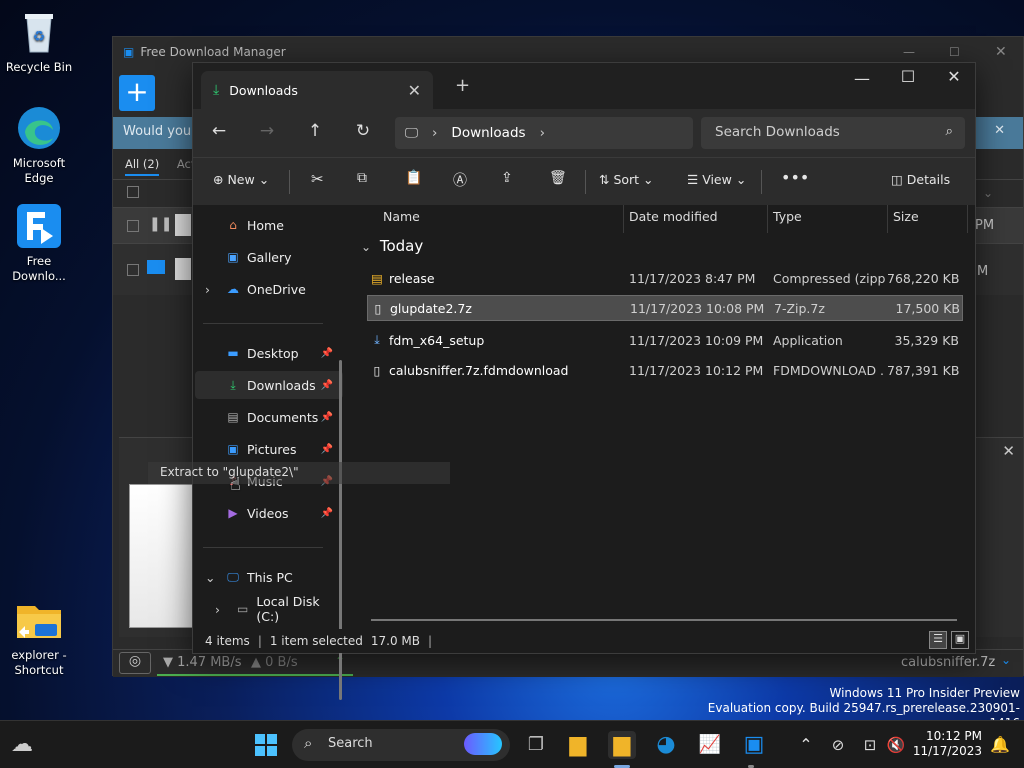 The height and width of the screenshot is (768, 1024). What do you see at coordinates (507, 178) in the screenshot?
I see `share-icon: ⇪` at bounding box center [507, 178].